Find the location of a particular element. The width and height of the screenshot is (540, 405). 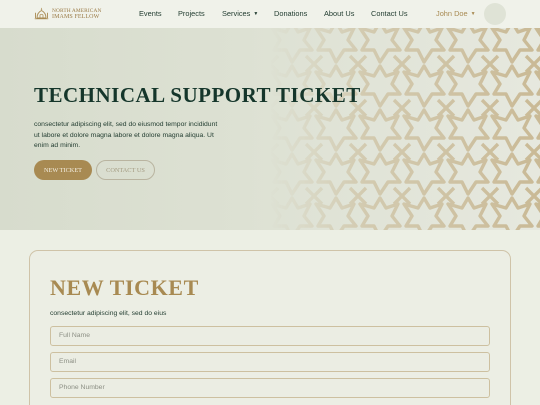

email-field: Email is located at coordinates (270, 362).